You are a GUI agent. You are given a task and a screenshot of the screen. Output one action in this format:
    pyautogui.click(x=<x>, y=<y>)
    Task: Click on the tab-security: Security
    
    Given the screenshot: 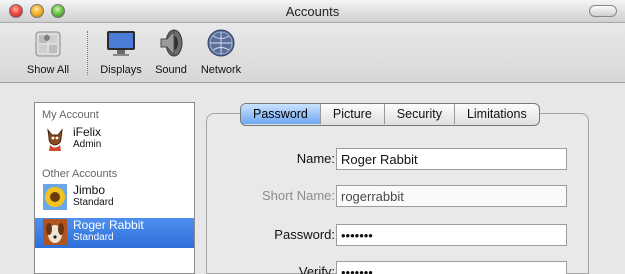 What is the action you would take?
    pyautogui.click(x=420, y=114)
    